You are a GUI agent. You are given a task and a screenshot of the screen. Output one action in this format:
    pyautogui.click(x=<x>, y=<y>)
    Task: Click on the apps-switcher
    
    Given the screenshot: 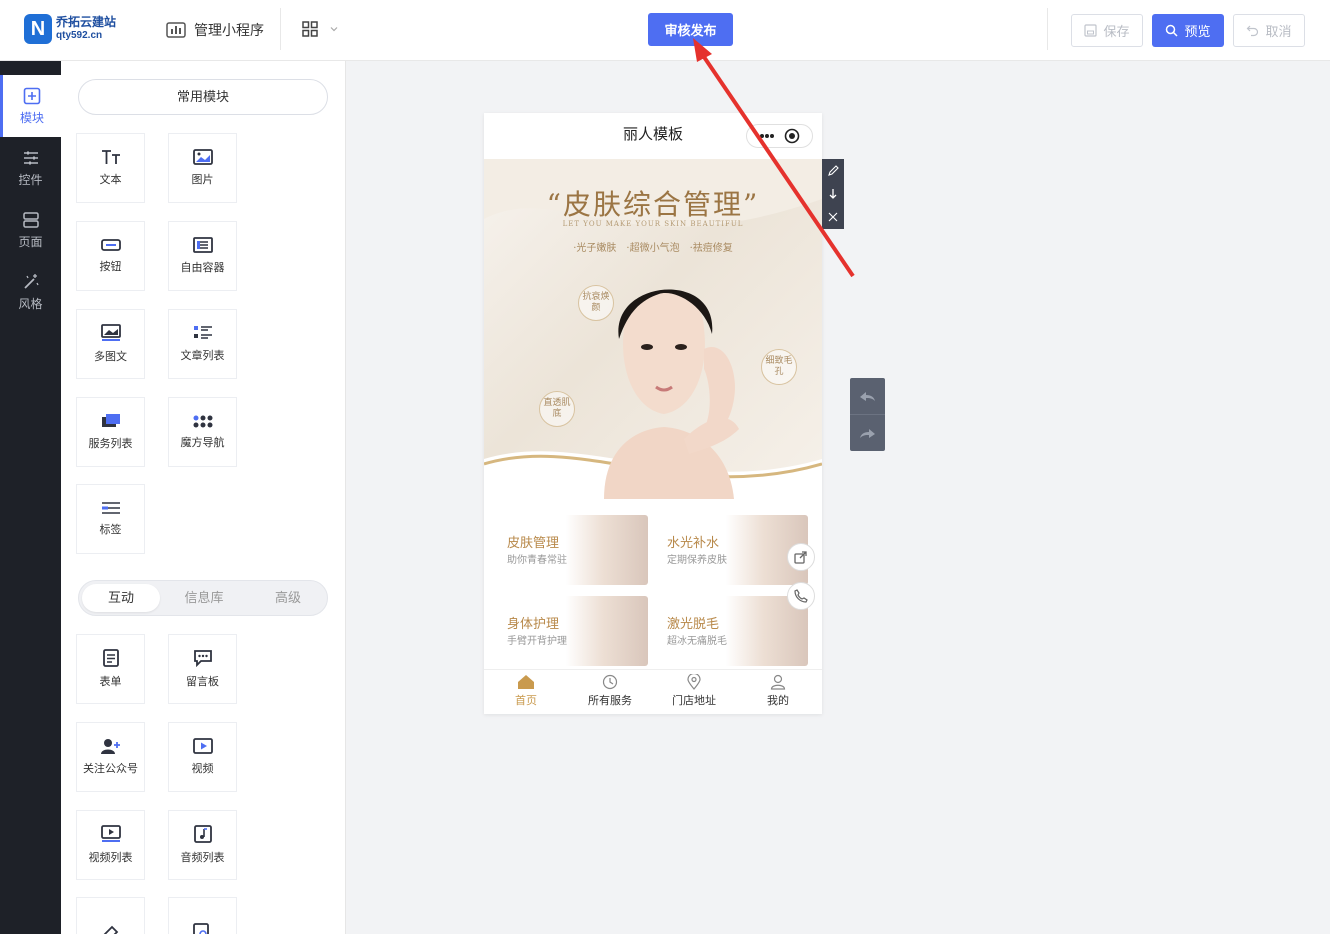 What is the action you would take?
    pyautogui.click(x=321, y=29)
    